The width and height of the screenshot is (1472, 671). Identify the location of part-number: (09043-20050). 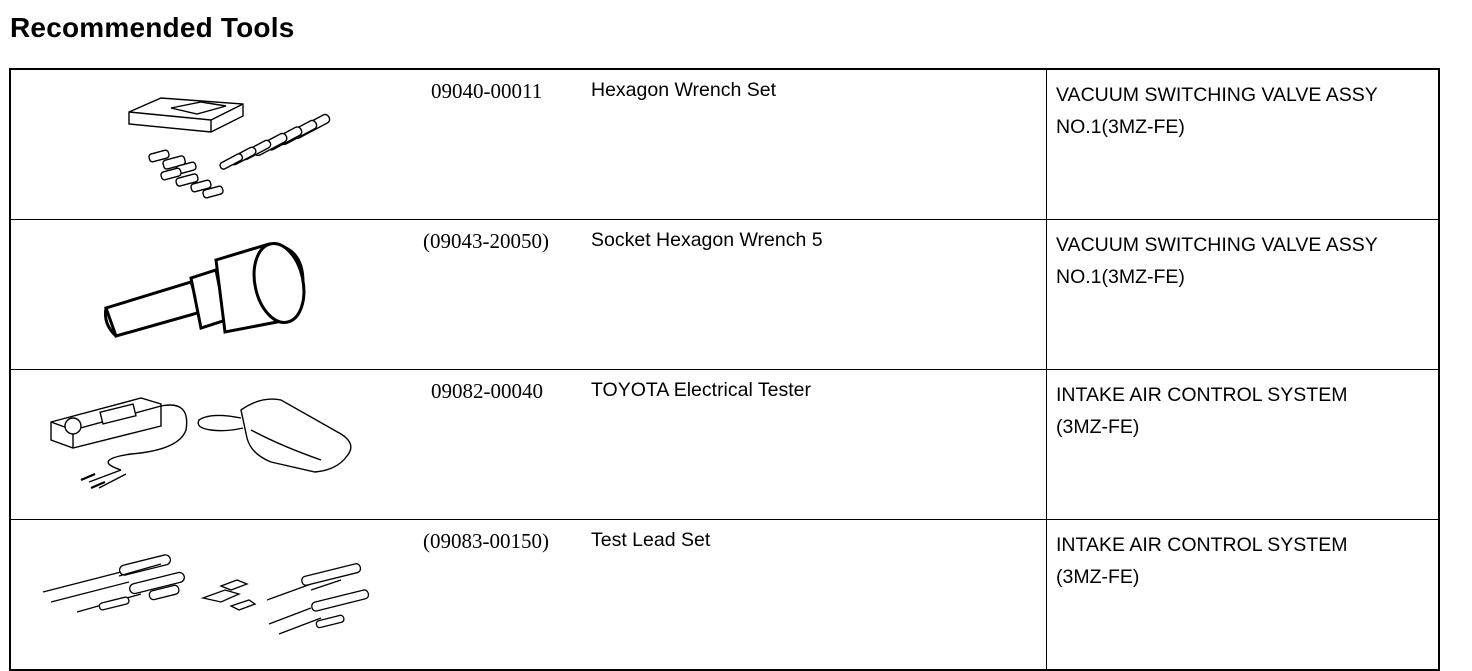
(486, 241).